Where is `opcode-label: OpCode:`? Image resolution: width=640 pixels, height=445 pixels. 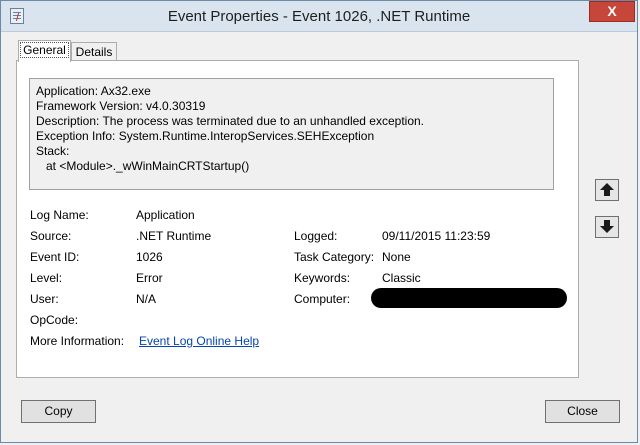 opcode-label: OpCode: is located at coordinates (54, 320).